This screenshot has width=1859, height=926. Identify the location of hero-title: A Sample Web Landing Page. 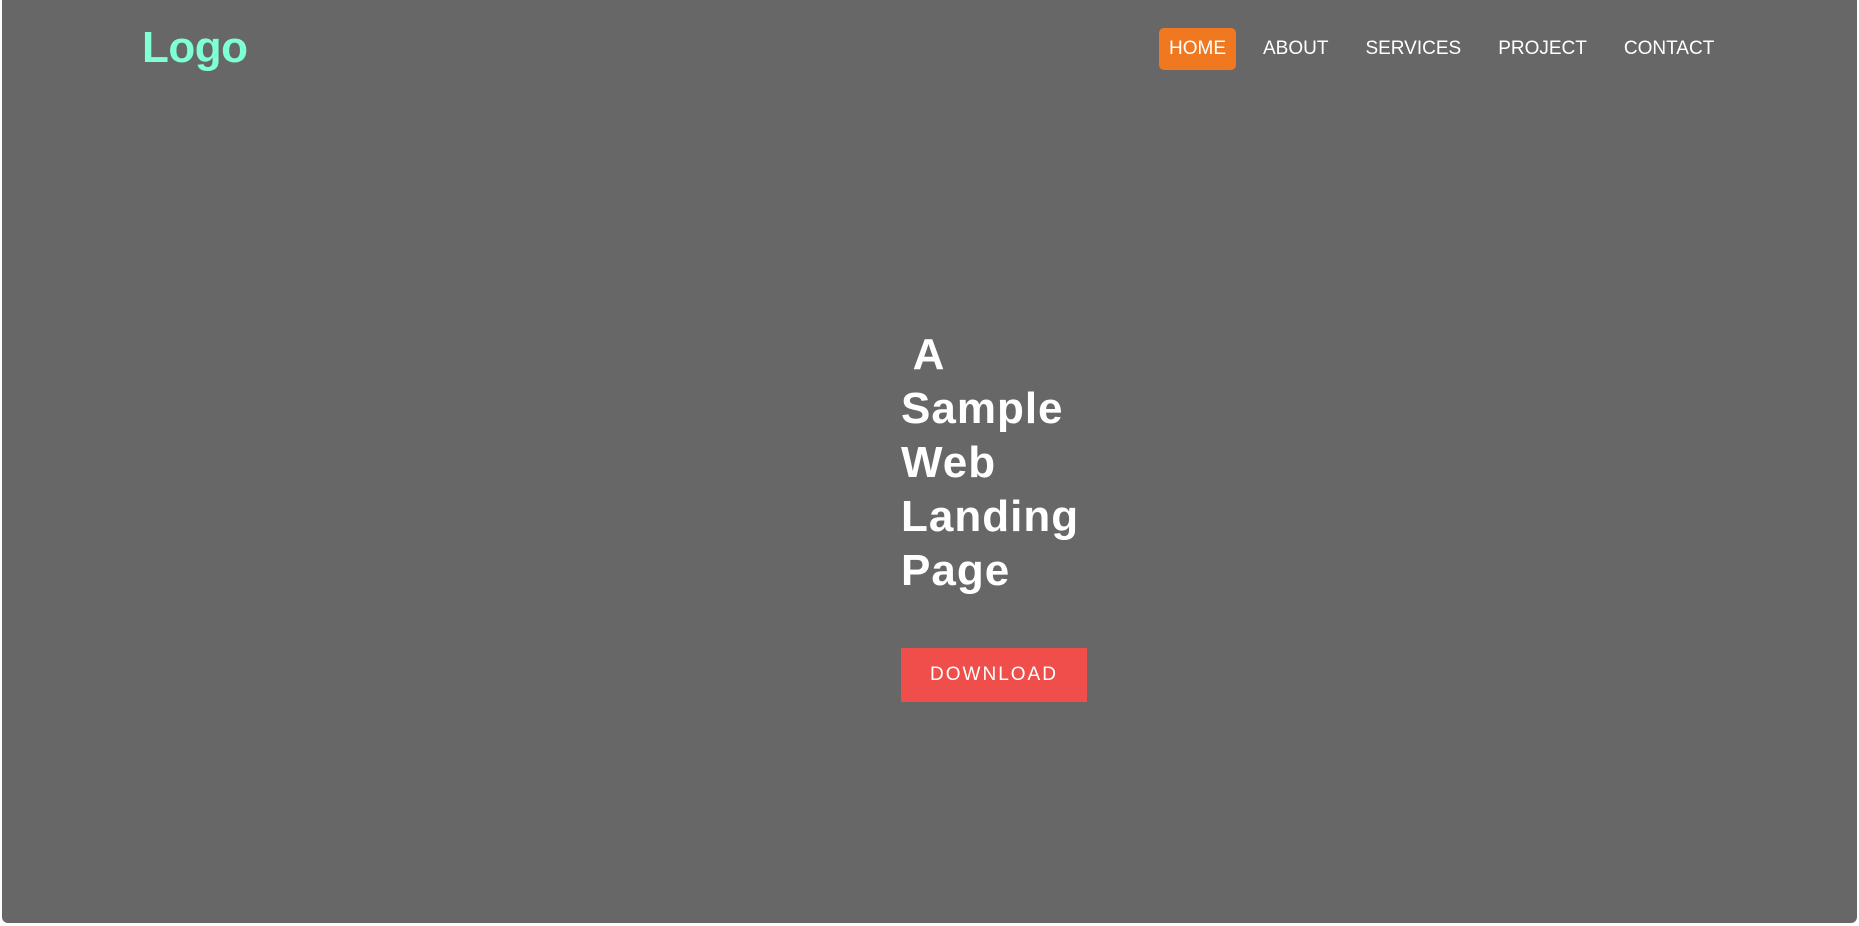
(1001, 463).